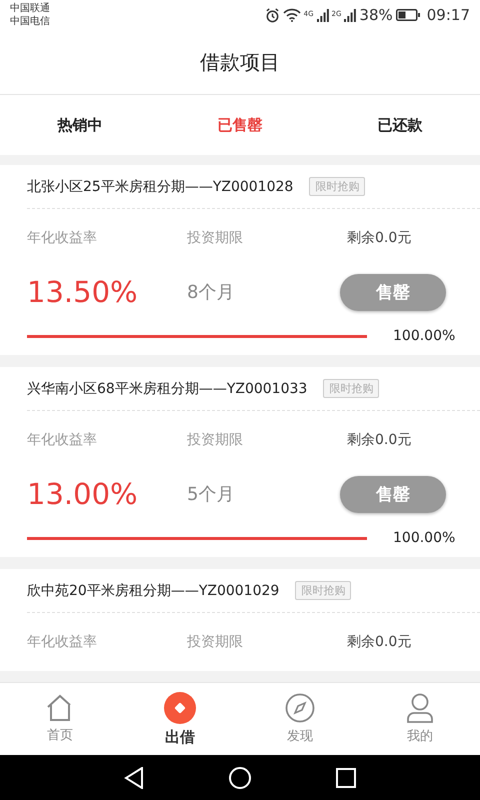 Image resolution: width=480 pixels, height=800 pixels. Describe the element at coordinates (83, 494) in the screenshot. I see `annual-rate: 13.00%` at that location.